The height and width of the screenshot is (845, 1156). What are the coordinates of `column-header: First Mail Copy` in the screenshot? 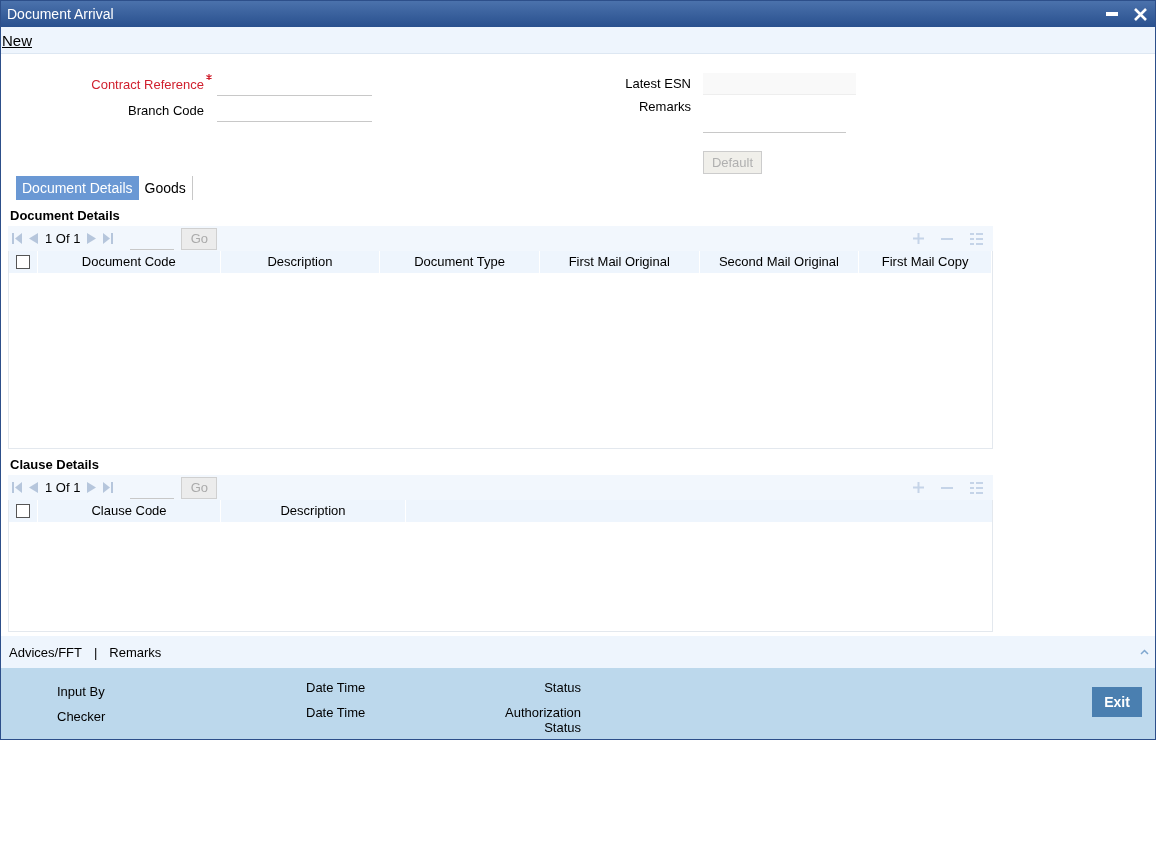 It's located at (925, 262).